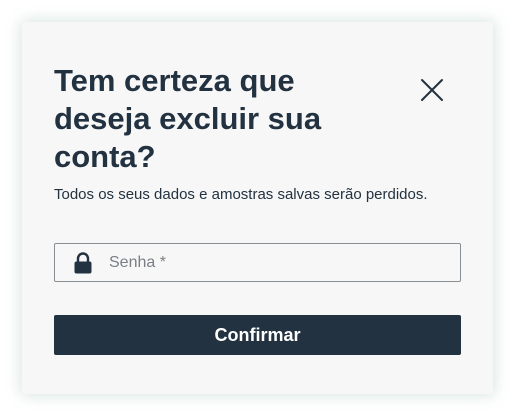 The height and width of the screenshot is (417, 515). I want to click on close-icon, so click(432, 90).